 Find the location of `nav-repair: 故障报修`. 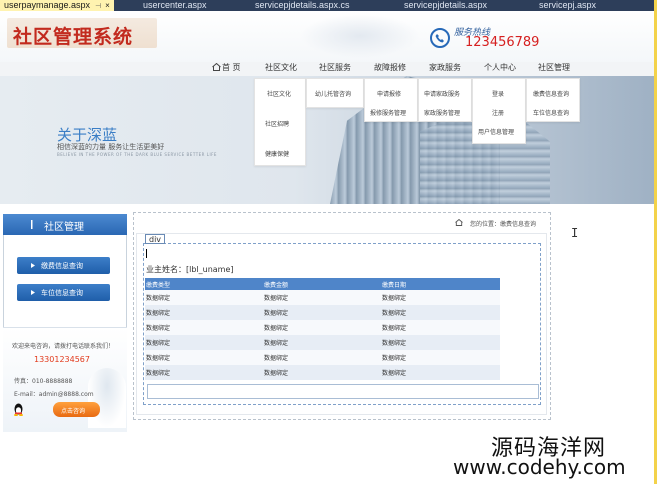

nav-repair: 故障报修 is located at coordinates (390, 69).